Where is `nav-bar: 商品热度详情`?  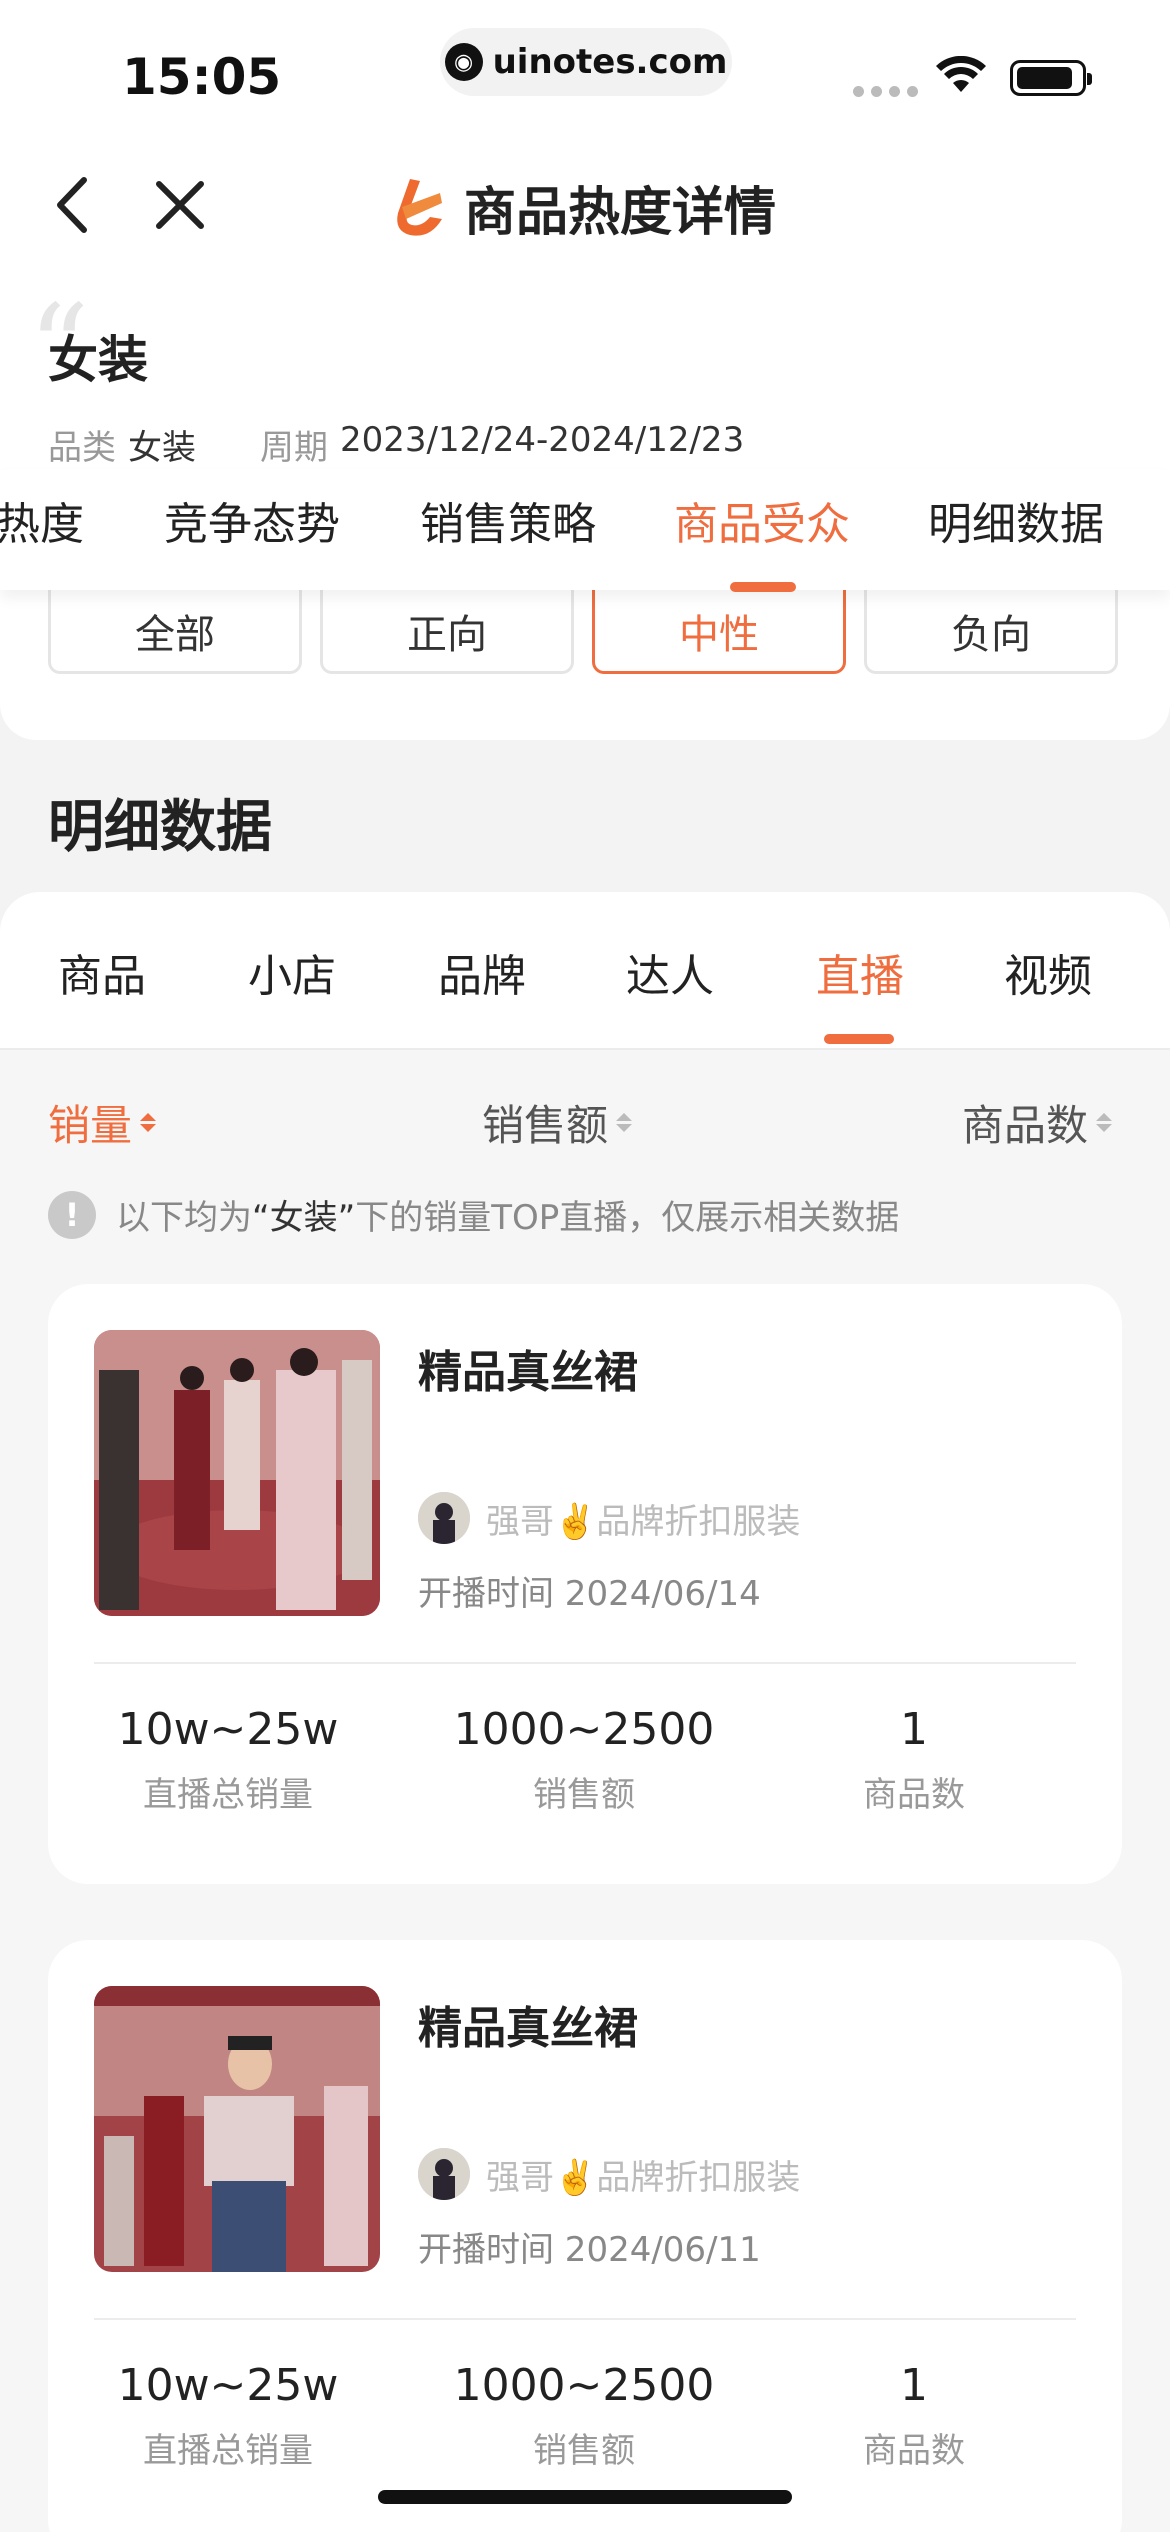
nav-bar: 商品热度详情 is located at coordinates (585, 205).